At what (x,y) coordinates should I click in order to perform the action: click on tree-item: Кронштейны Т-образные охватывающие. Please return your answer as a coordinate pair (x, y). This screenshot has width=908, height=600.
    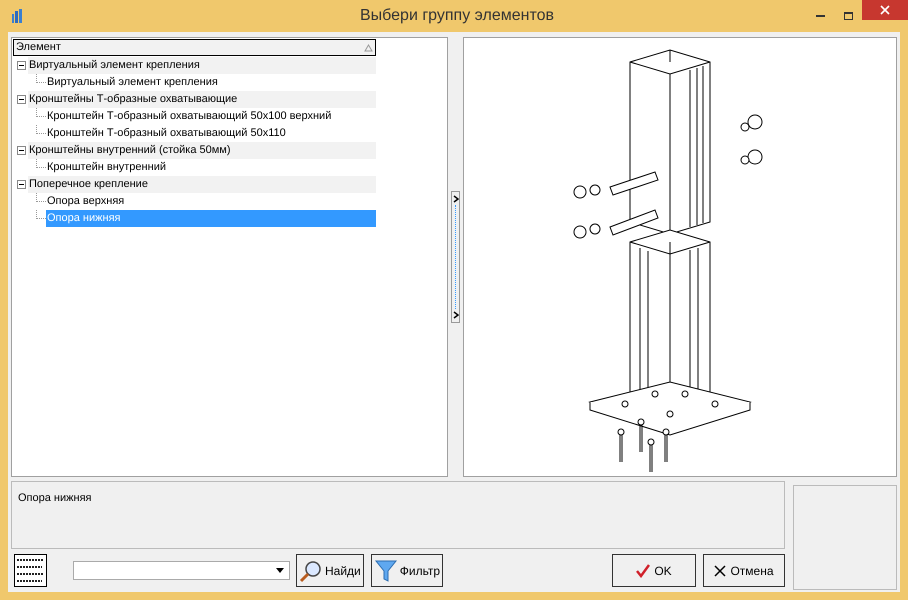
    Looking at the image, I should click on (202, 99).